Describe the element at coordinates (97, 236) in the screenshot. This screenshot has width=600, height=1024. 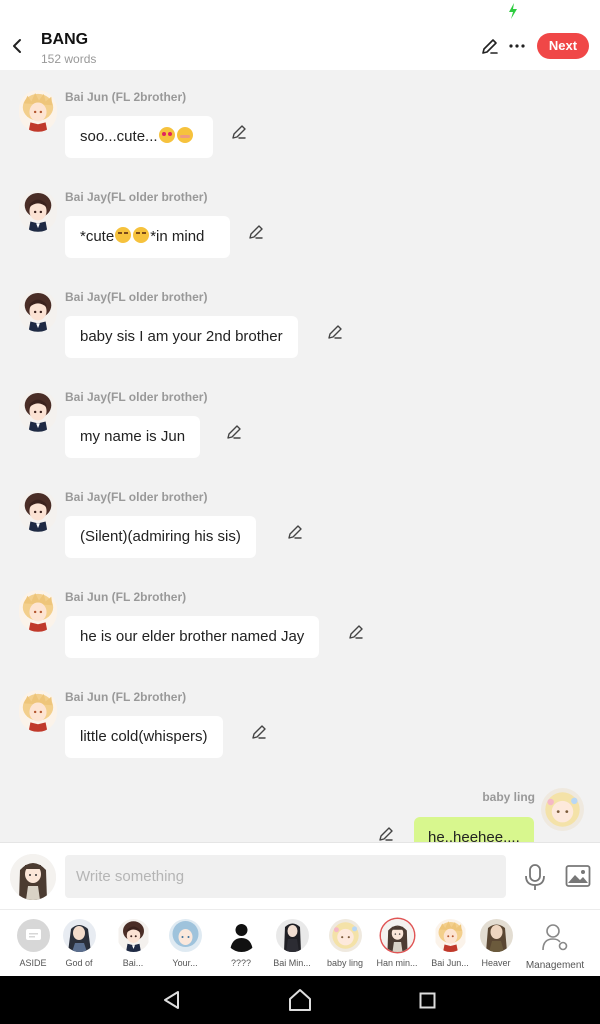
I see `message-text: *cute` at that location.